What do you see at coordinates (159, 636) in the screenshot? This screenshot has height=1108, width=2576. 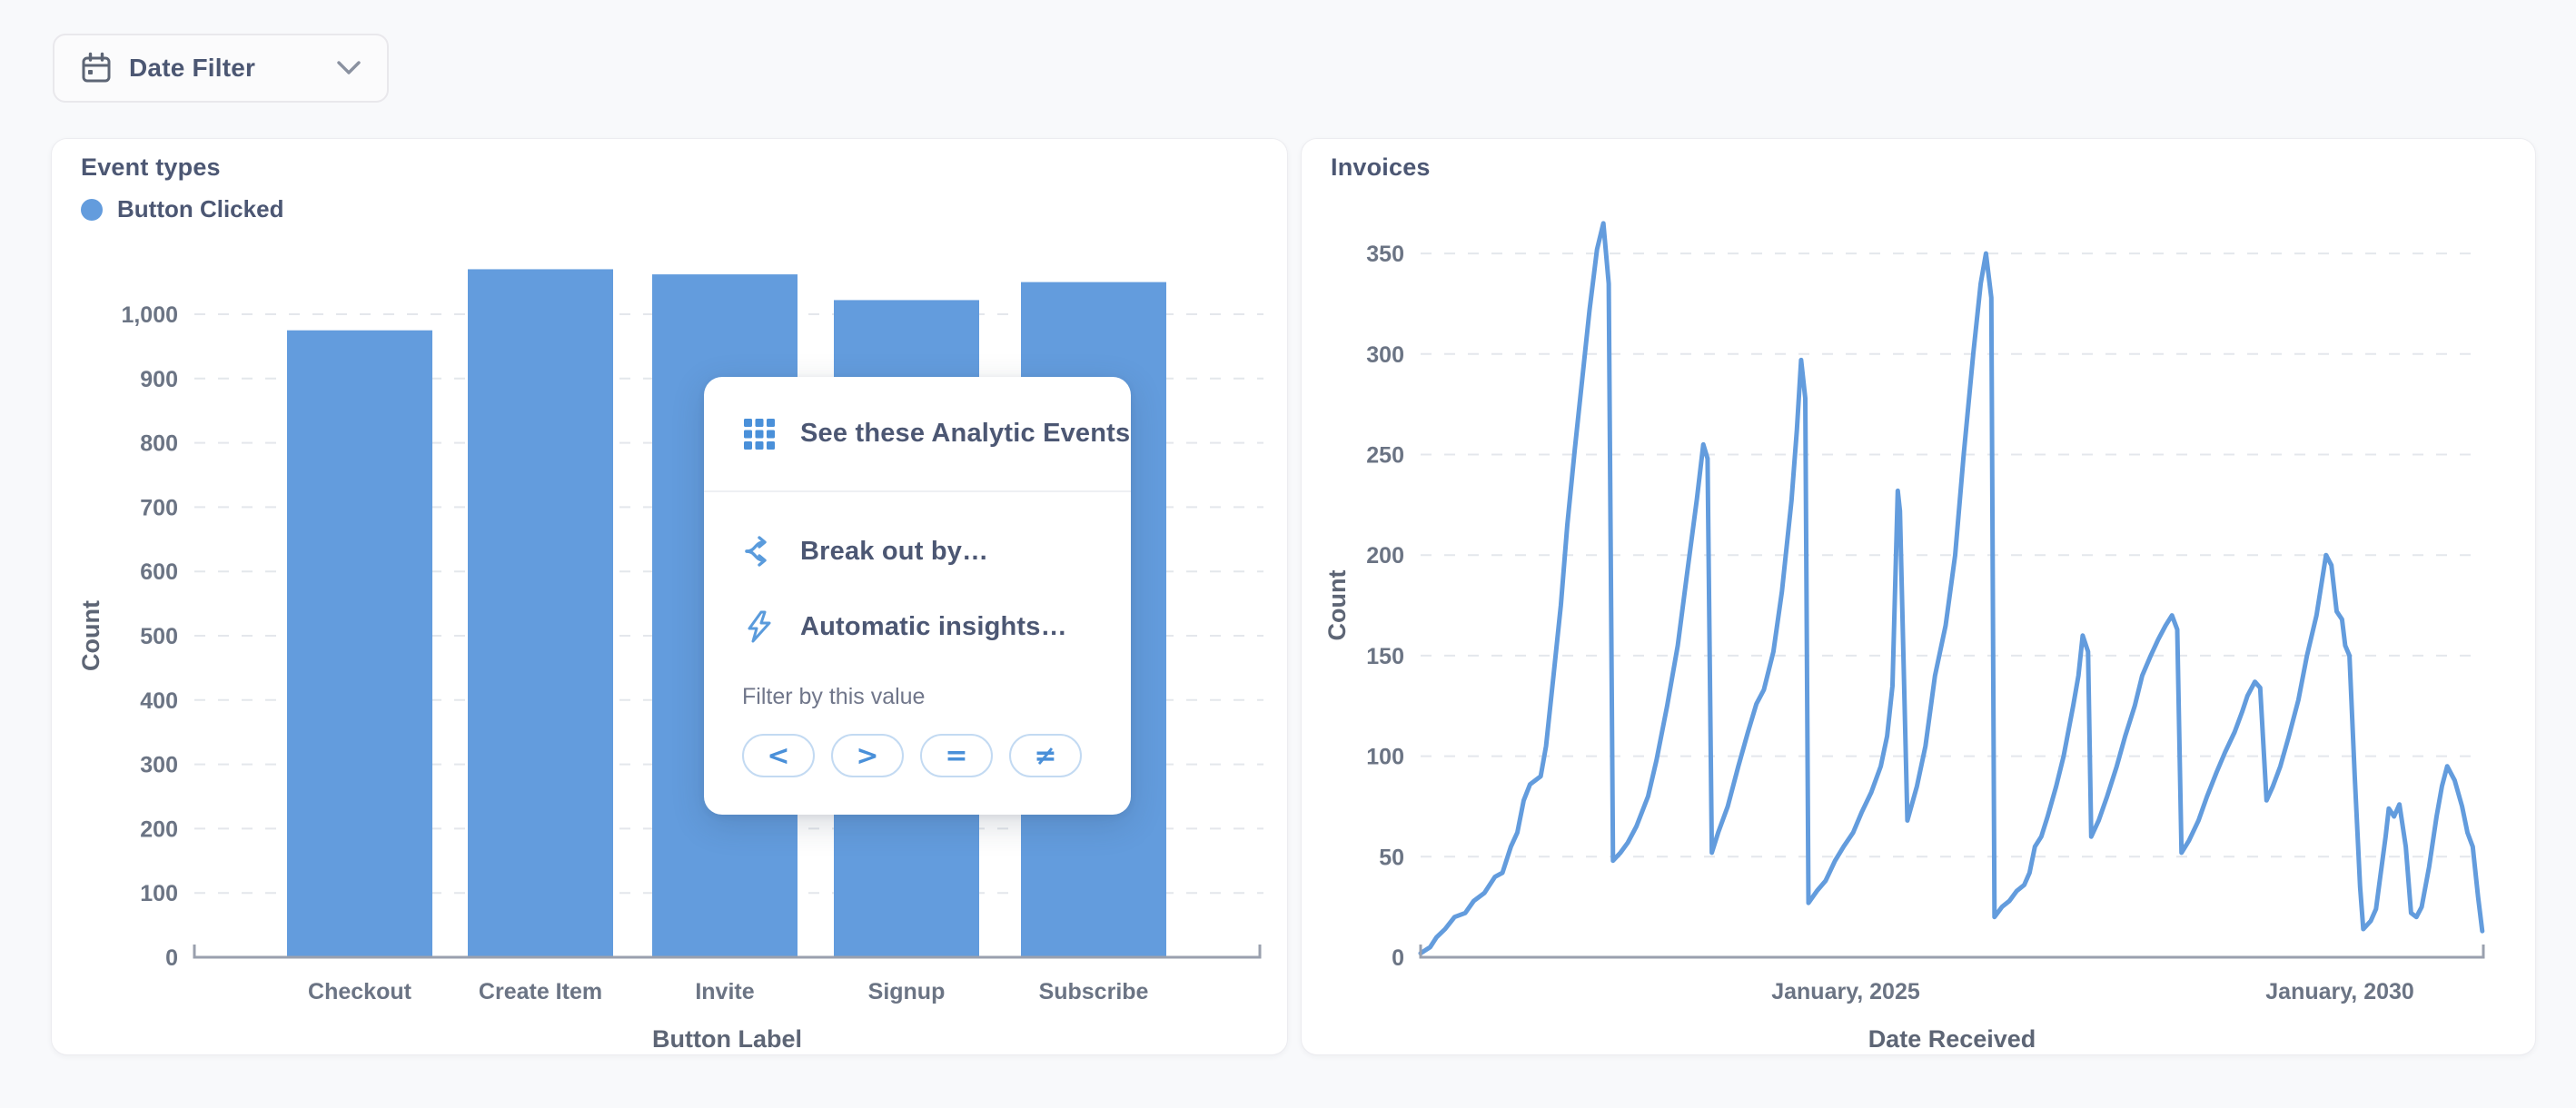 I see `y-tick-label: 500` at bounding box center [159, 636].